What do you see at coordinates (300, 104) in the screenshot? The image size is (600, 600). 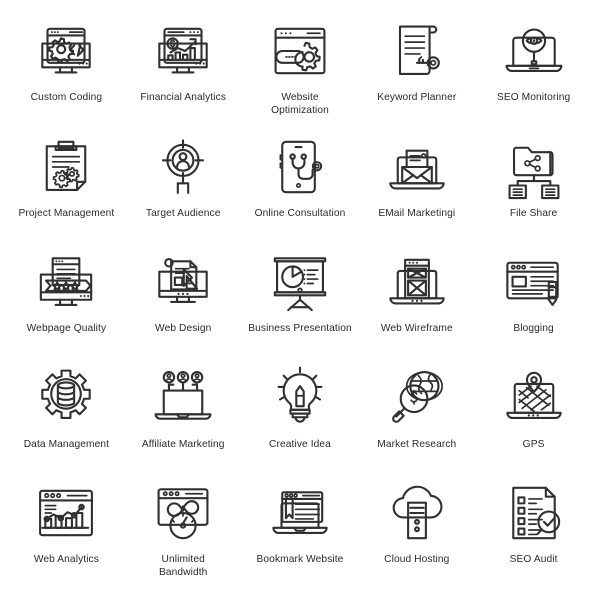 I see `icon-label: Website Optimization` at bounding box center [300, 104].